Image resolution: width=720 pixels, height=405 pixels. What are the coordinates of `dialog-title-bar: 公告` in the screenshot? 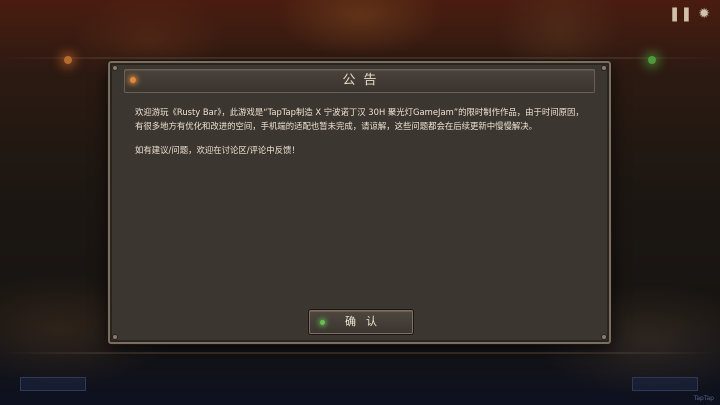 It's located at (359, 81).